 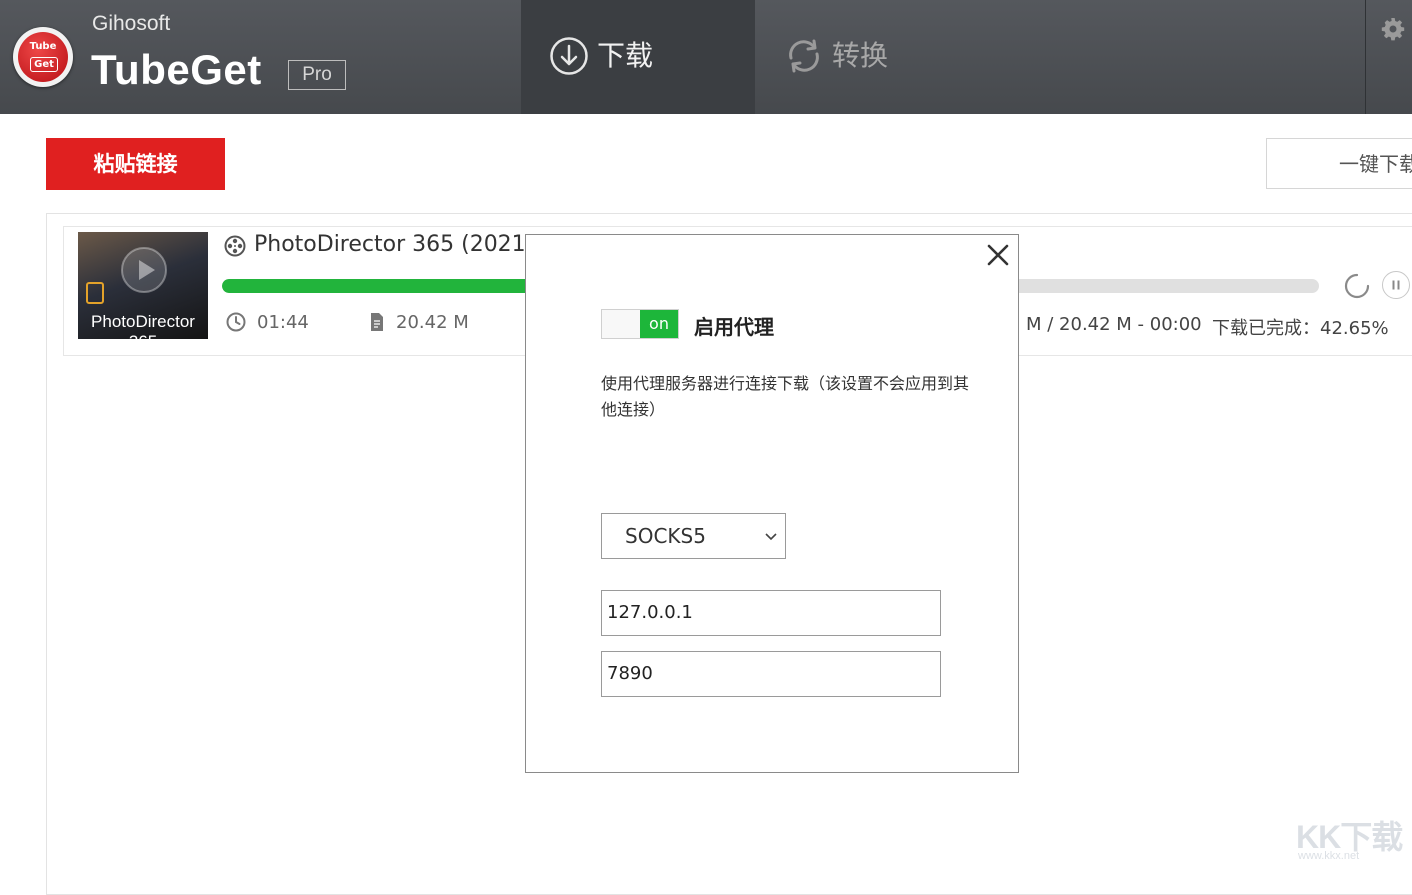 I want to click on loading-spinner-icon, so click(x=1357, y=286).